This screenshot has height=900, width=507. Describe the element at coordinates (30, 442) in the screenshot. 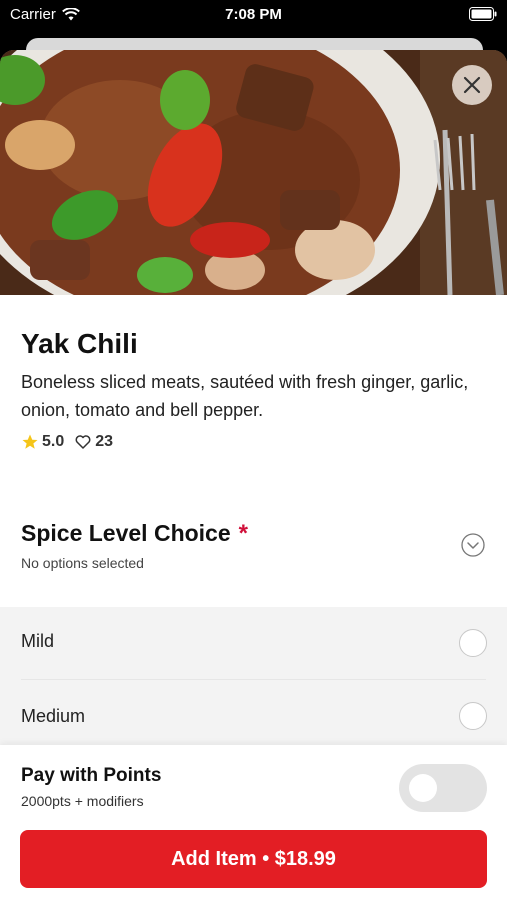

I see `star-icon` at that location.